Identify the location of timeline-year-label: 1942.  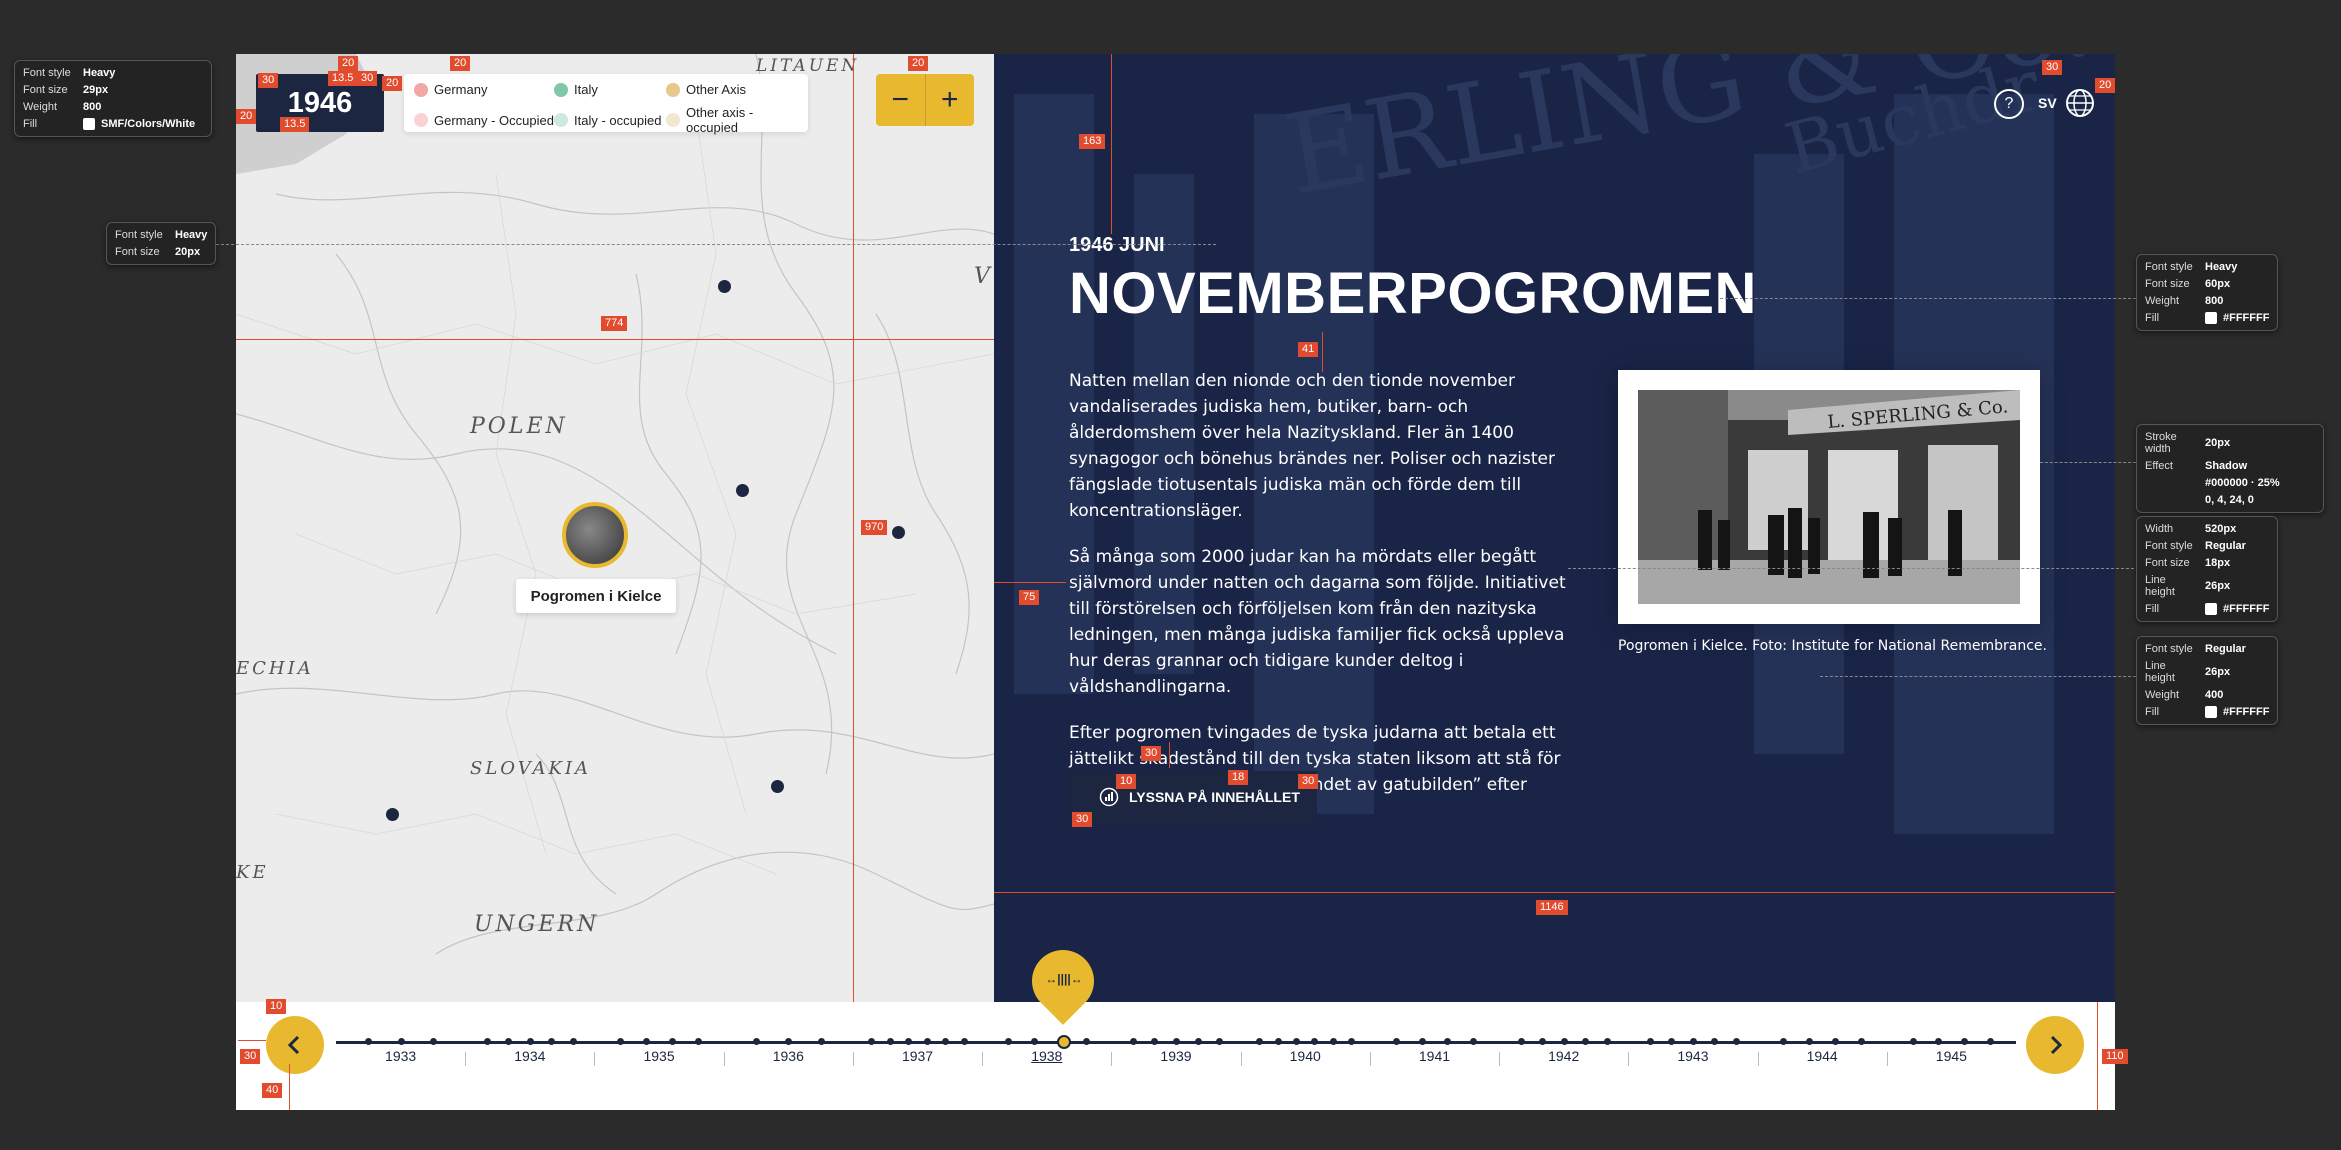
(1564, 1056).